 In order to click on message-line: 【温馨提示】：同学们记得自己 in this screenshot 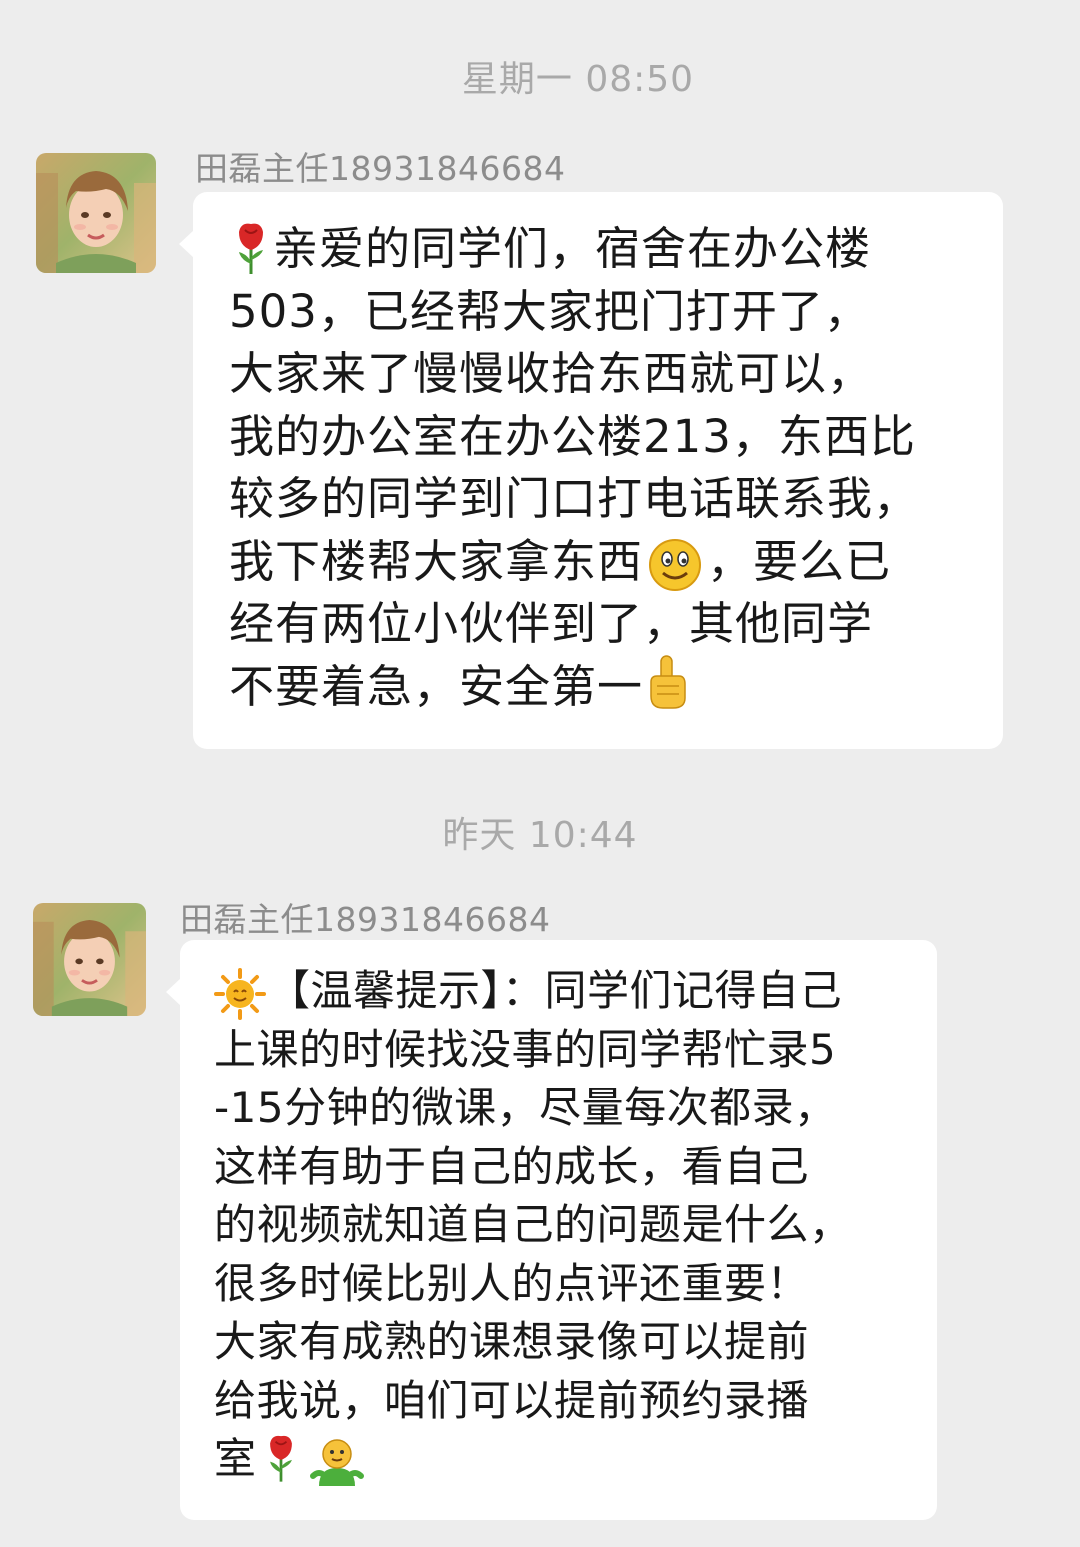, I will do `click(560, 991)`.